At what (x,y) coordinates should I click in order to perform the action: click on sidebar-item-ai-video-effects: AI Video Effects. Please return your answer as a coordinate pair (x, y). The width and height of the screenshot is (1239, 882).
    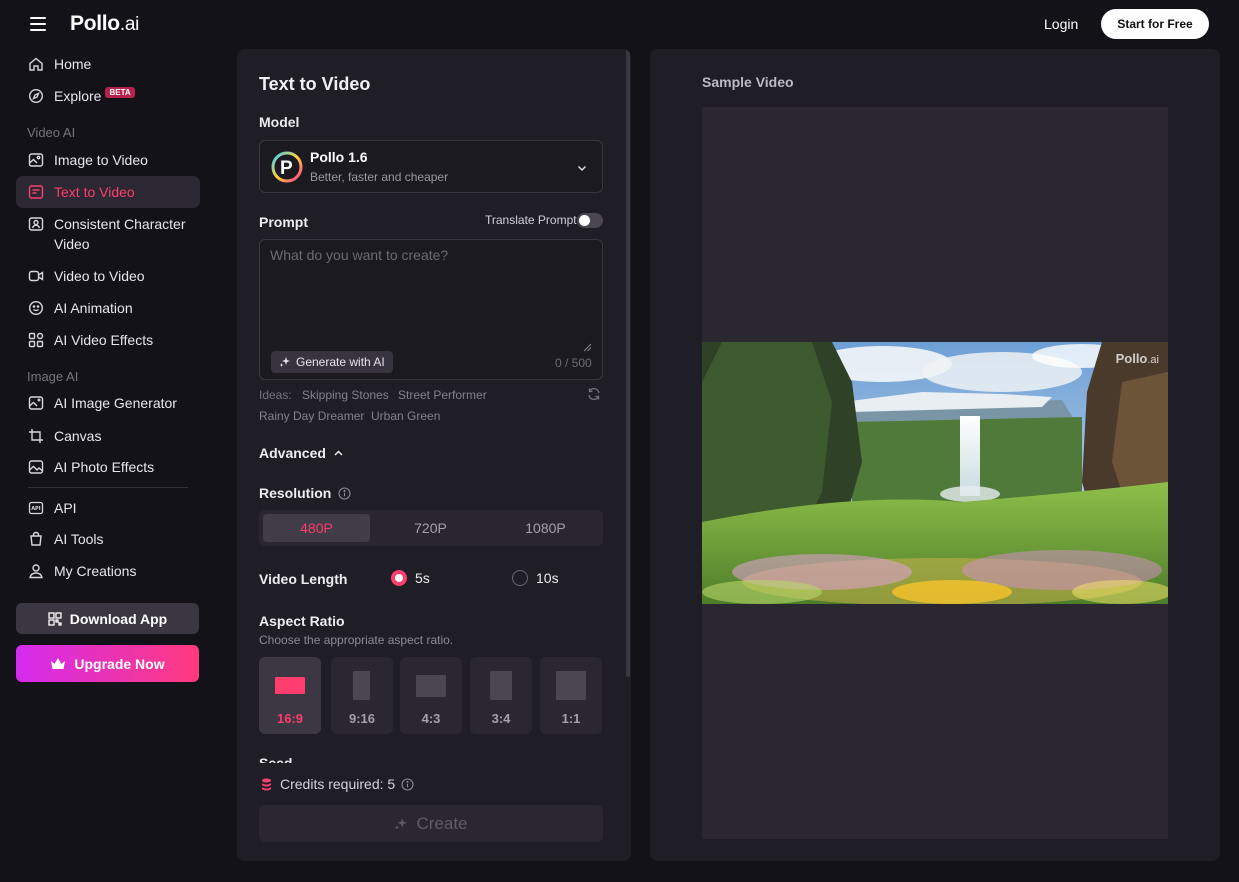
    Looking at the image, I should click on (108, 340).